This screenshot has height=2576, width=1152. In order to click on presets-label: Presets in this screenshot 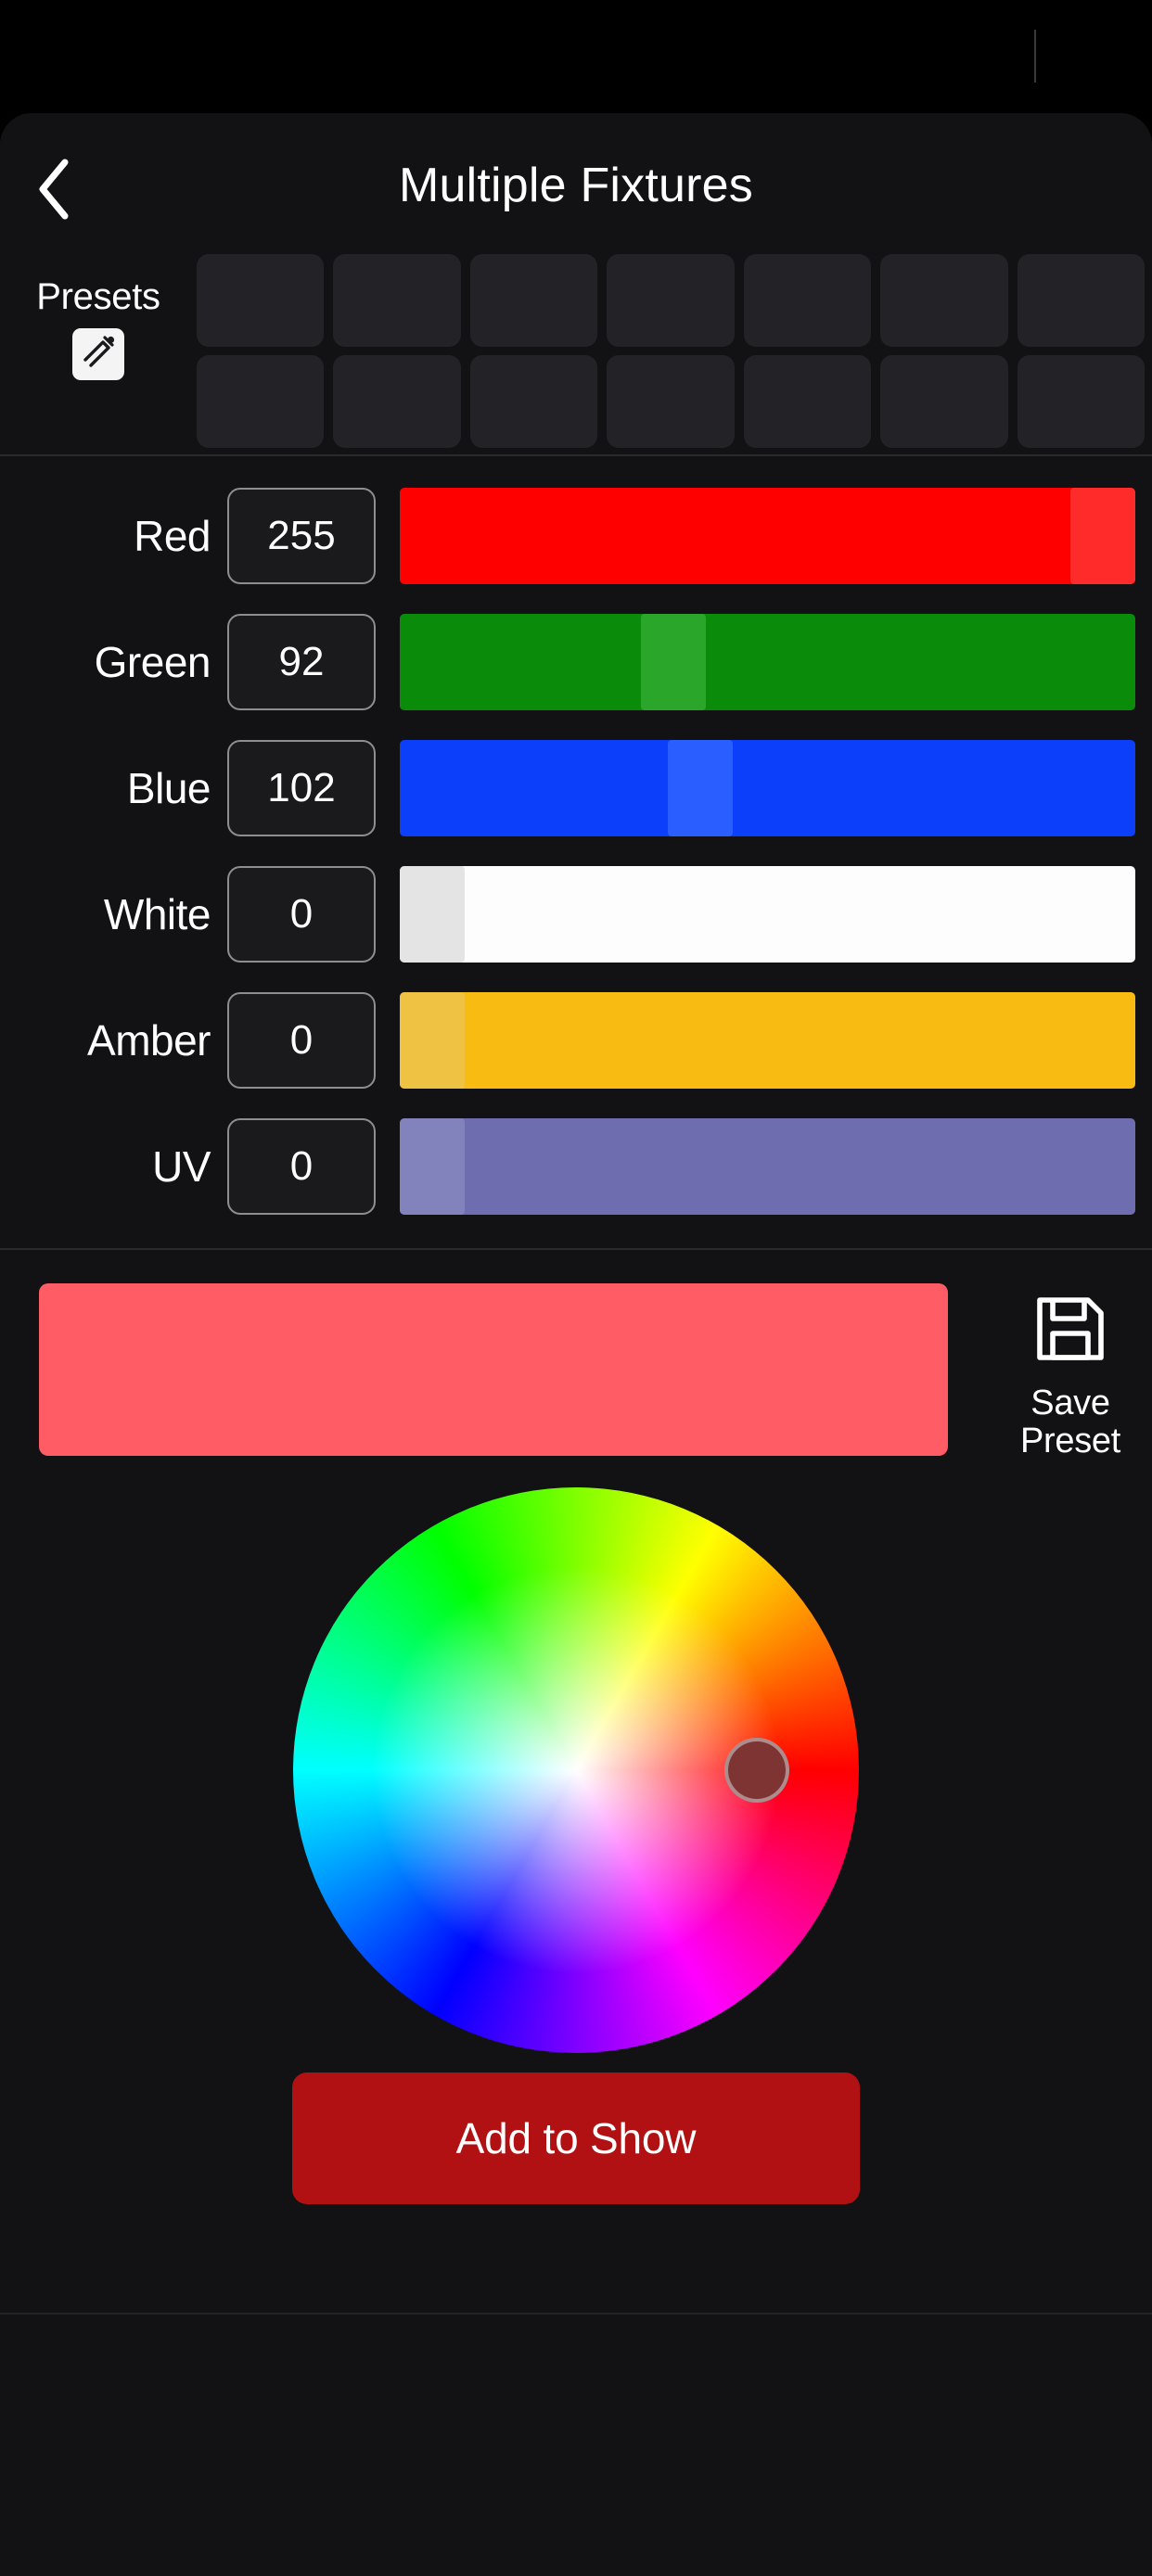, I will do `click(98, 296)`.